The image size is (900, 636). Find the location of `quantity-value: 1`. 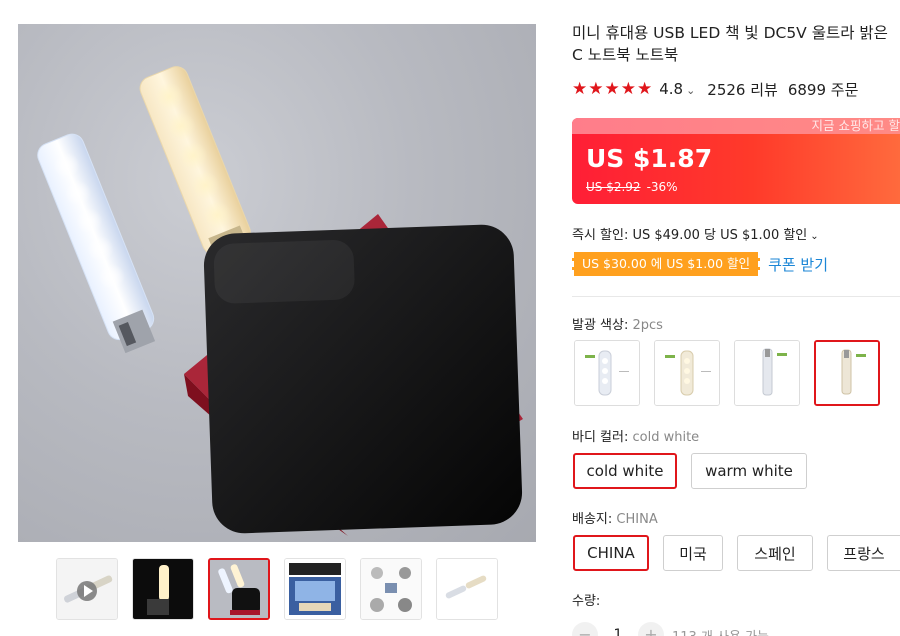

quantity-value: 1 is located at coordinates (618, 631).